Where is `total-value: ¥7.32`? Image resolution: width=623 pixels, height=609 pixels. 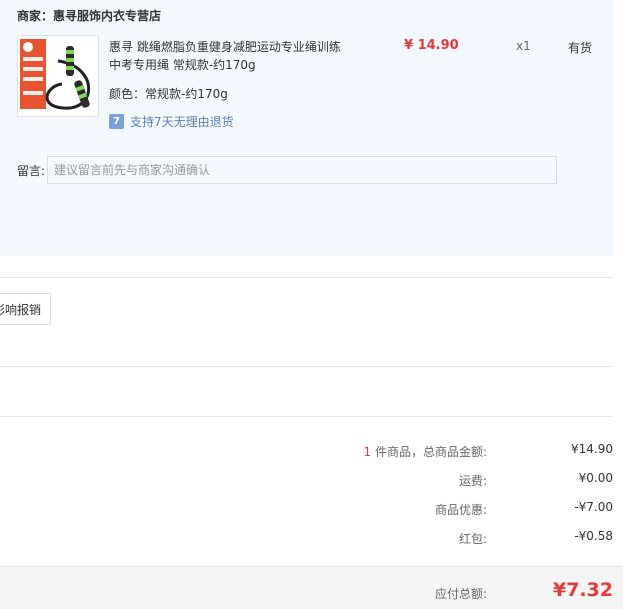 total-value: ¥7.32 is located at coordinates (582, 590).